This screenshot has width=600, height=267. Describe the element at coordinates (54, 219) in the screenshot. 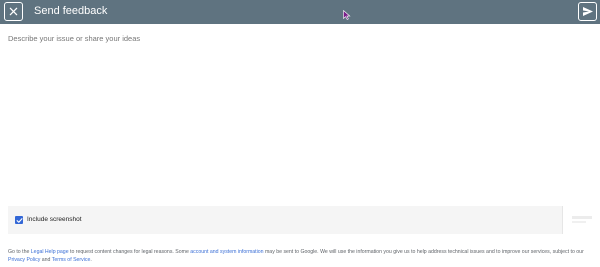

I see `include-screenshot-label: Include screenshot` at that location.